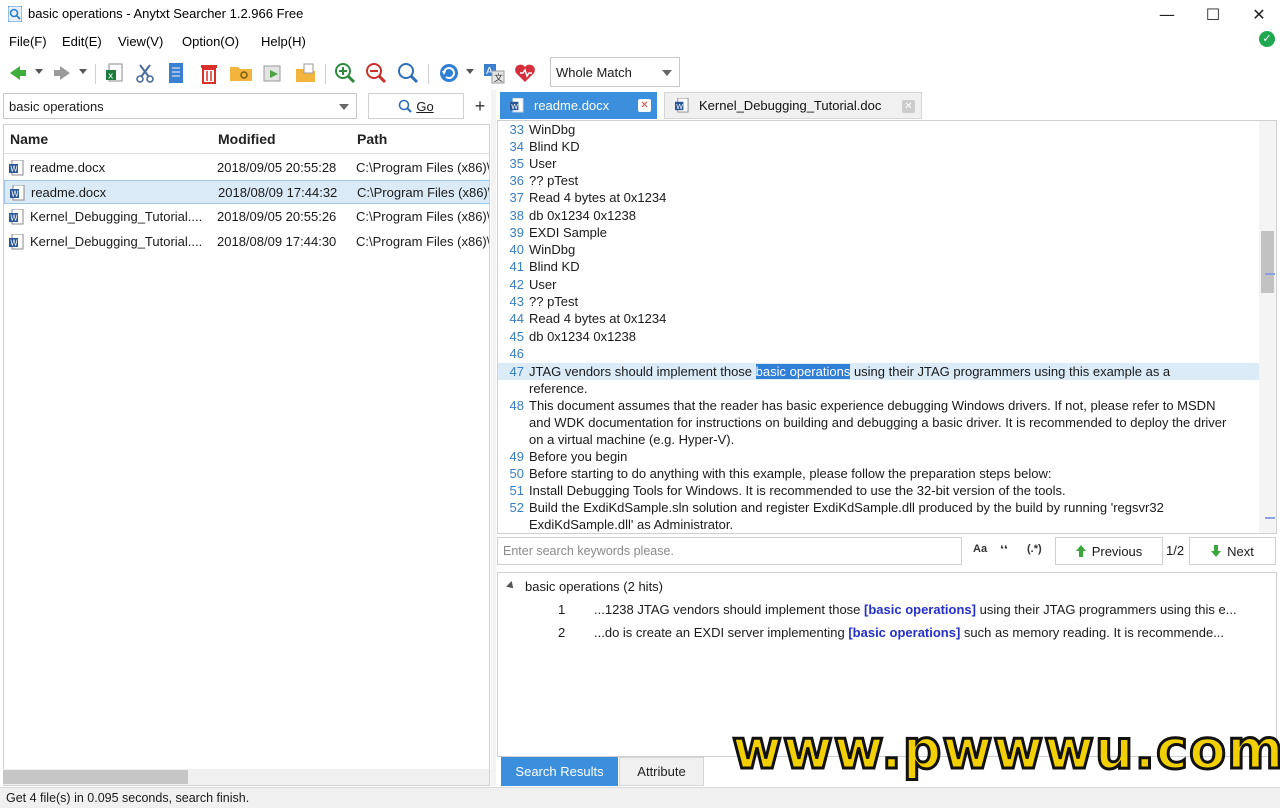 Image resolution: width=1280 pixels, height=808 pixels. Describe the element at coordinates (15, 14) in the screenshot. I see `app-icon` at that location.